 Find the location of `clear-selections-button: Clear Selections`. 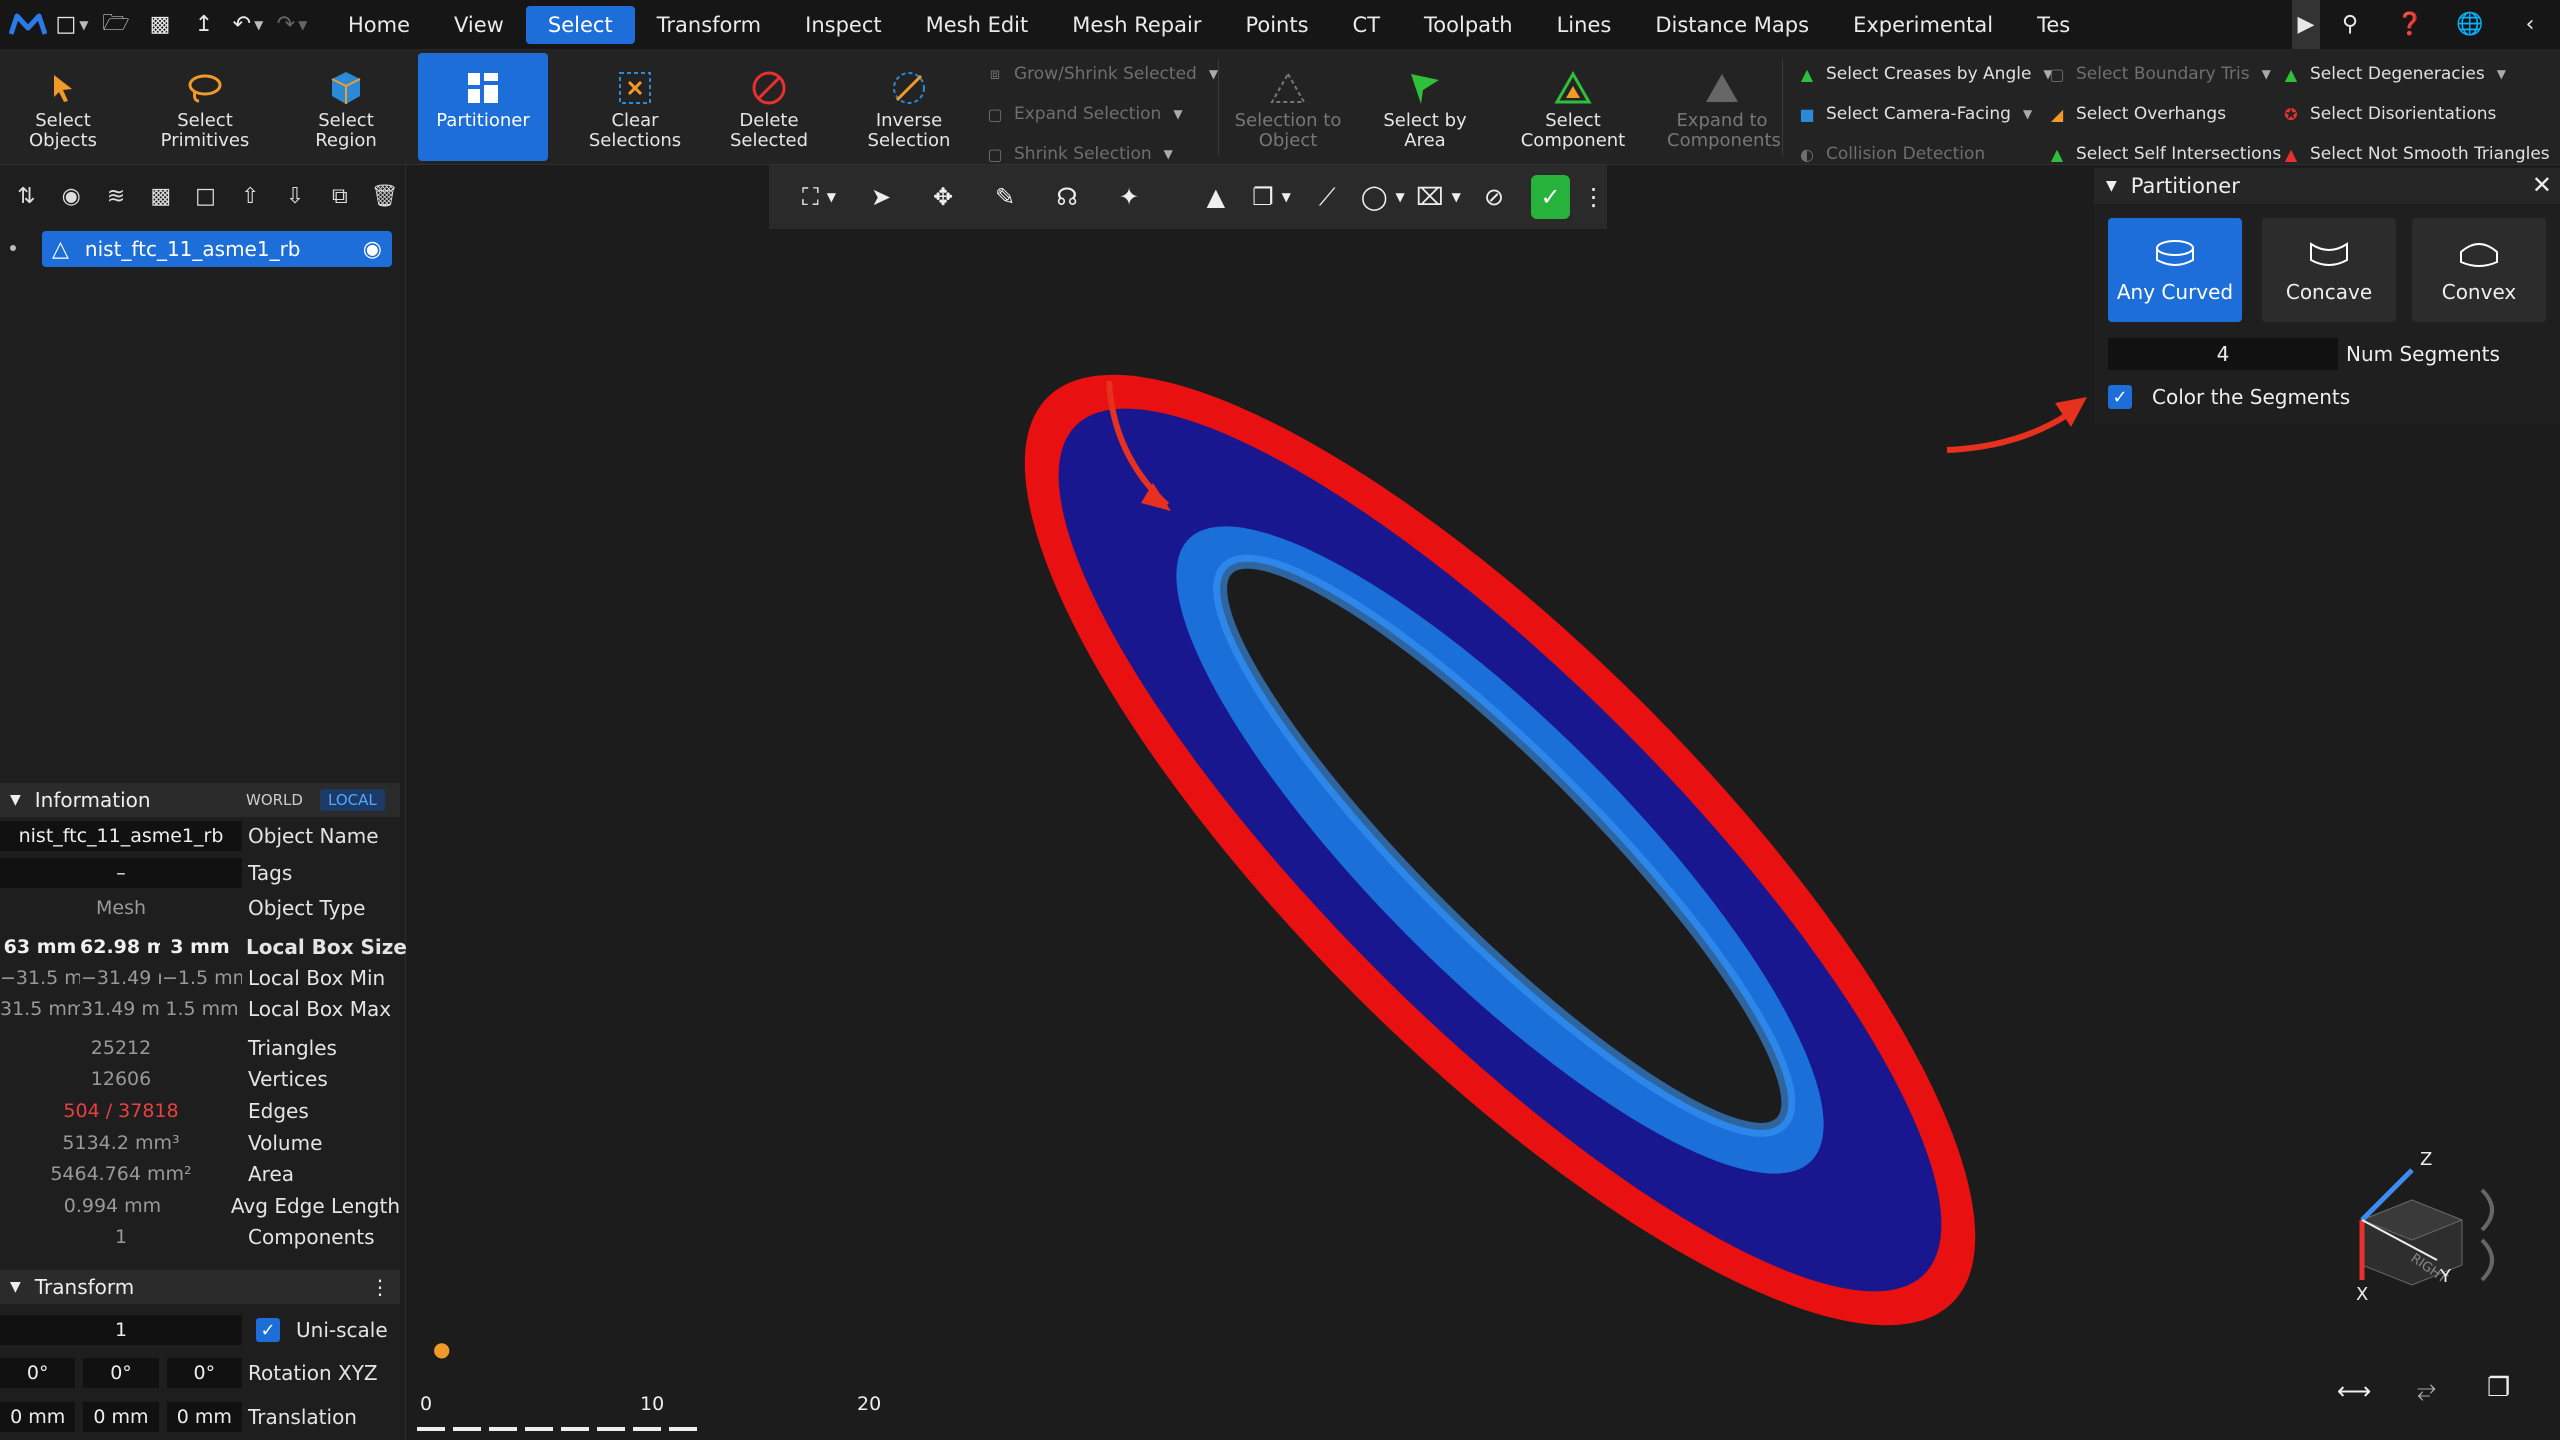

clear-selections-button: Clear Selections is located at coordinates (635, 107).